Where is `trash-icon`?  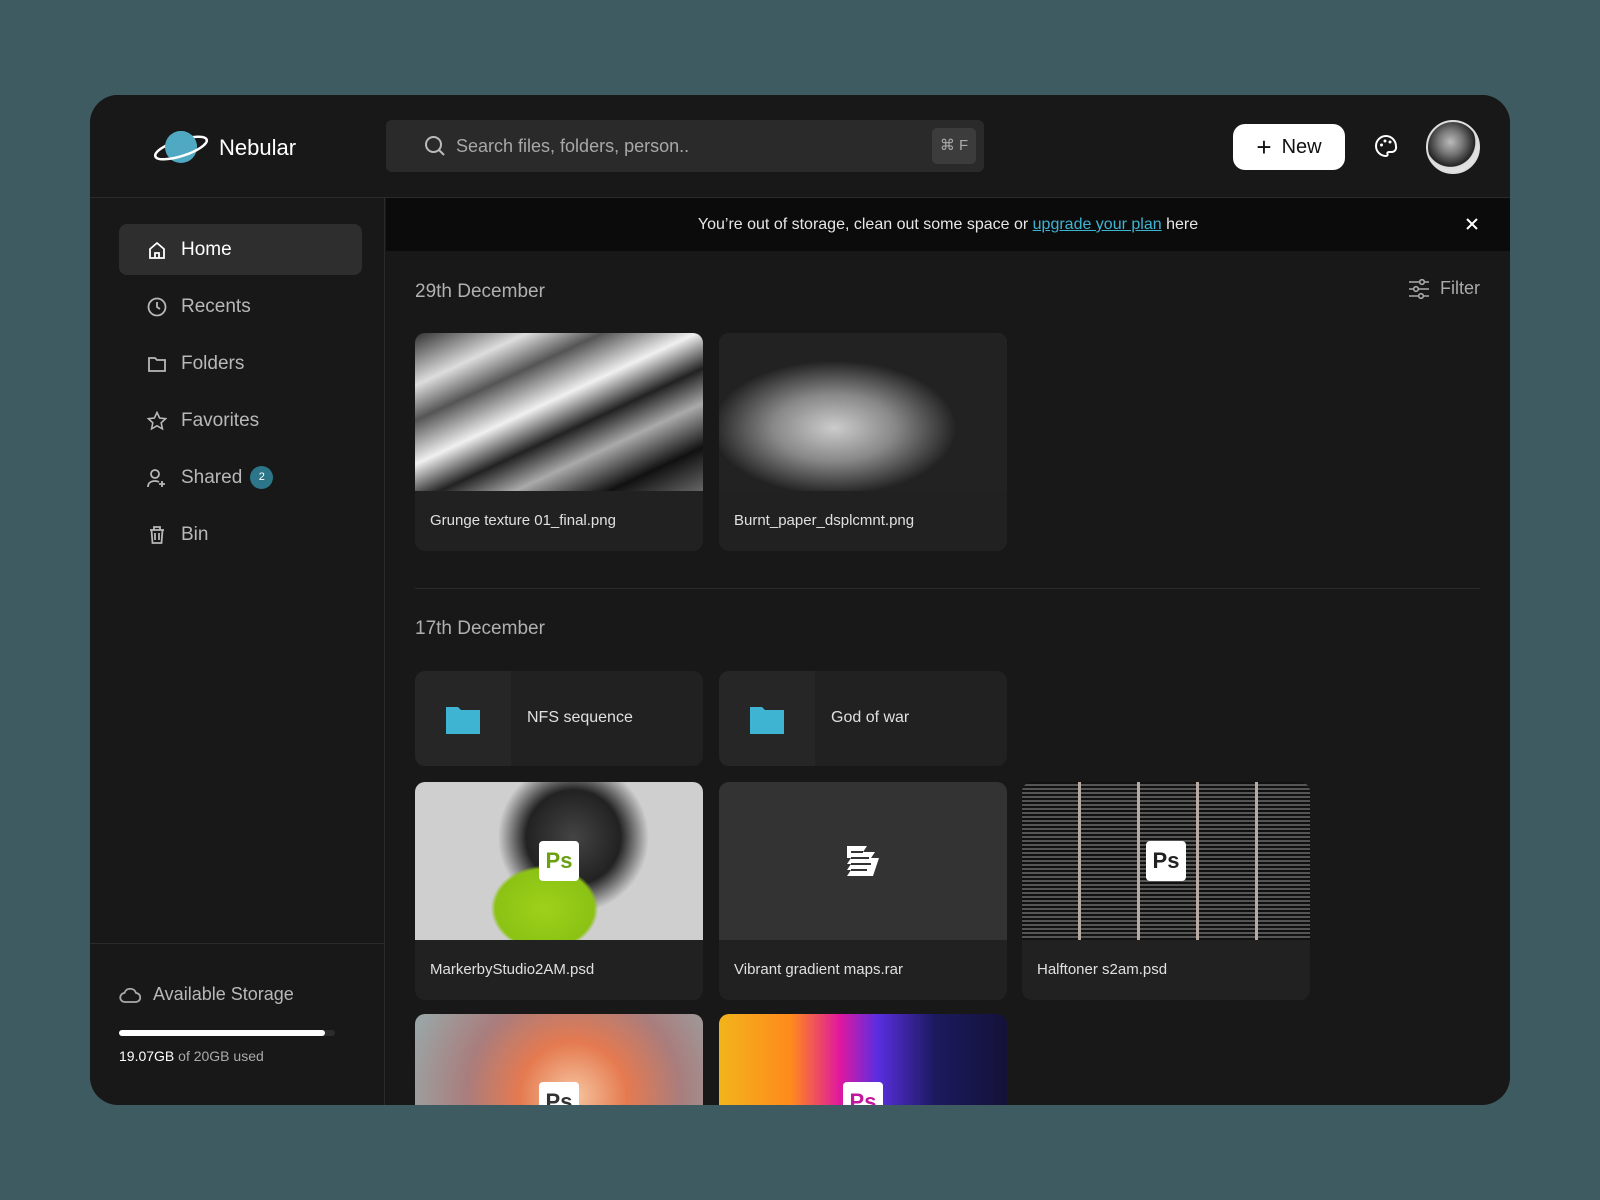 trash-icon is located at coordinates (157, 534).